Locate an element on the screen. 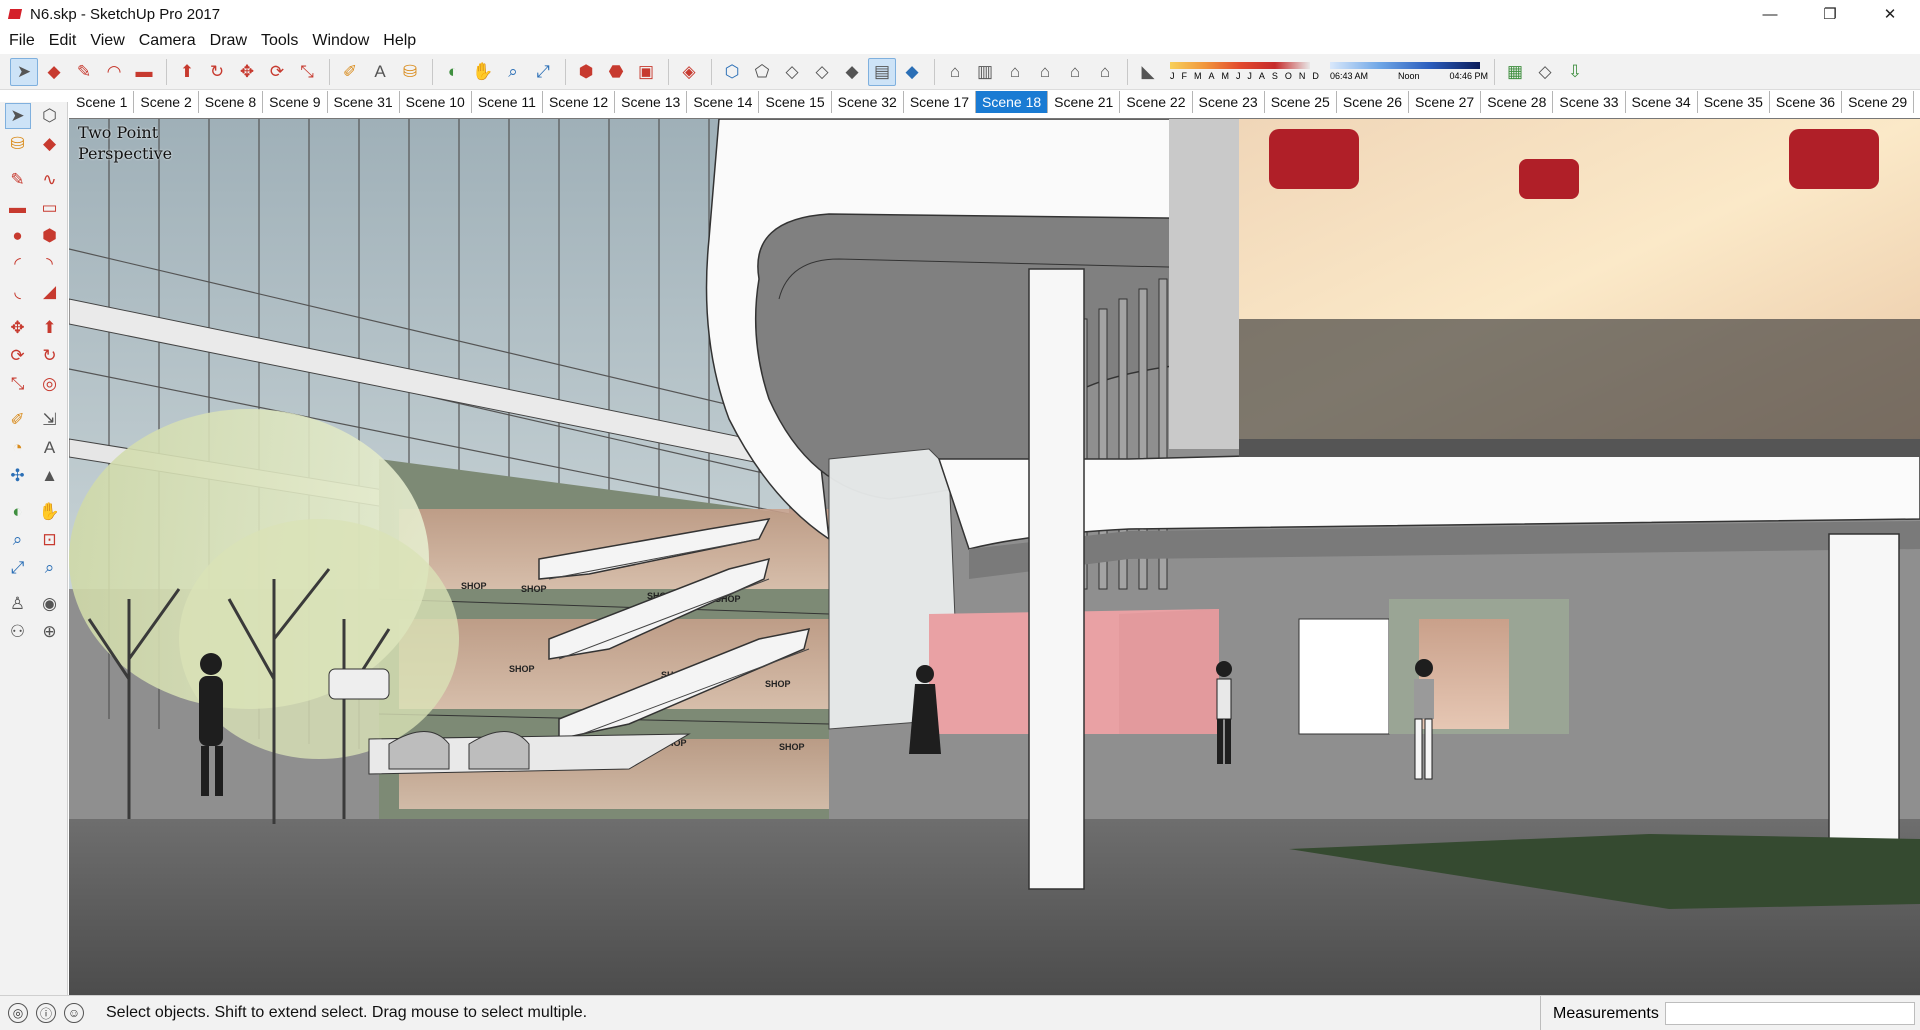 The height and width of the screenshot is (1030, 1920). top-view-icon: ▥ is located at coordinates (985, 72).